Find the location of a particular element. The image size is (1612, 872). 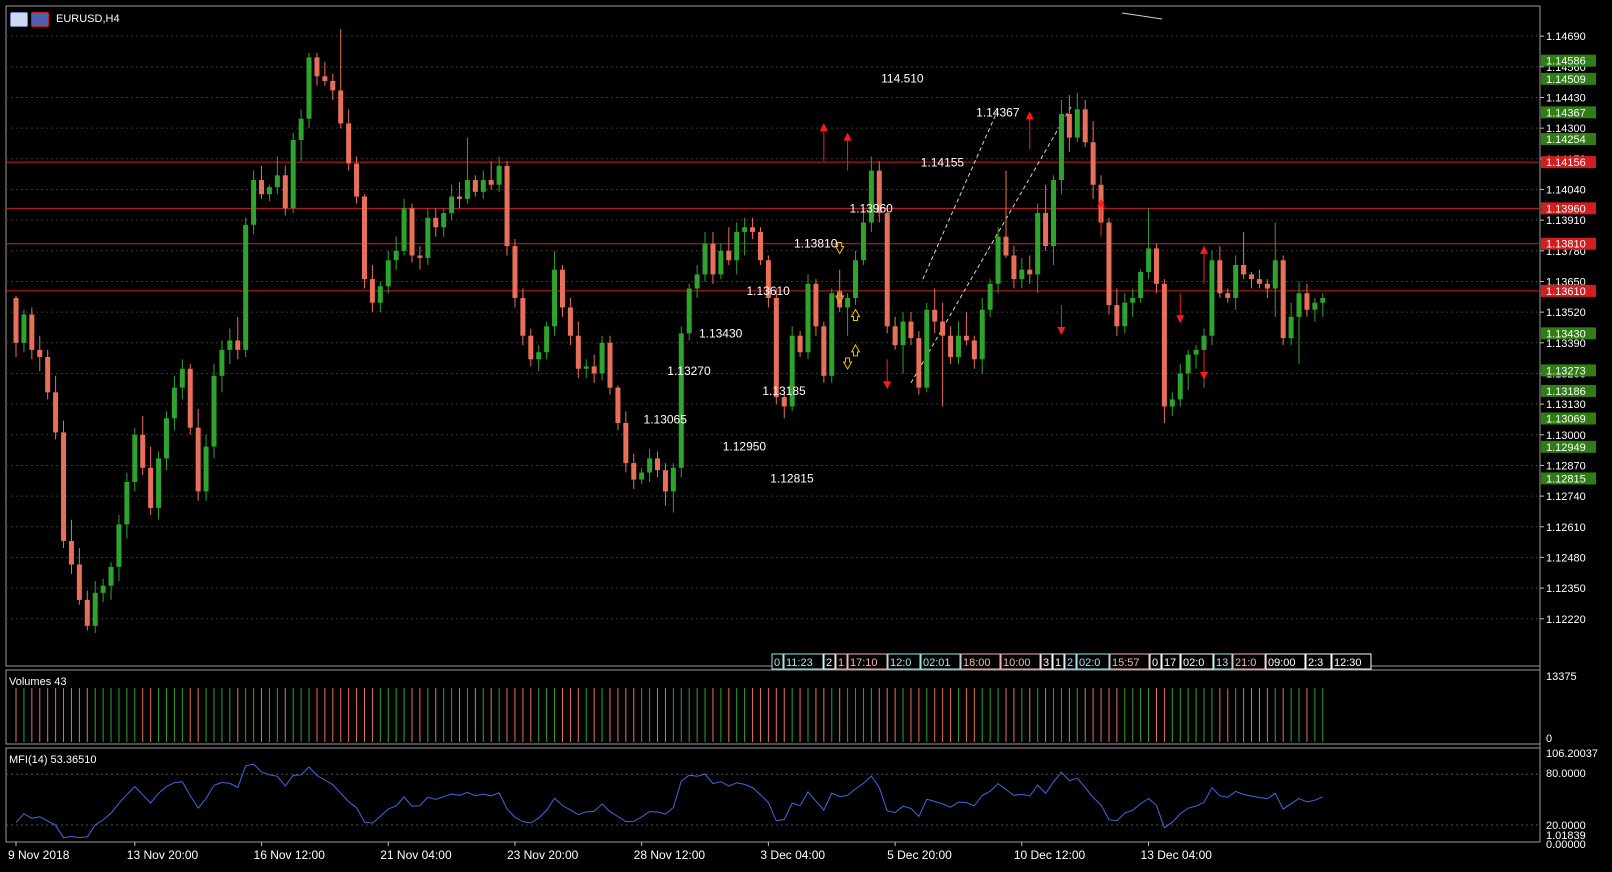

price-tick-label: 1.13910 is located at coordinates (1566, 221).